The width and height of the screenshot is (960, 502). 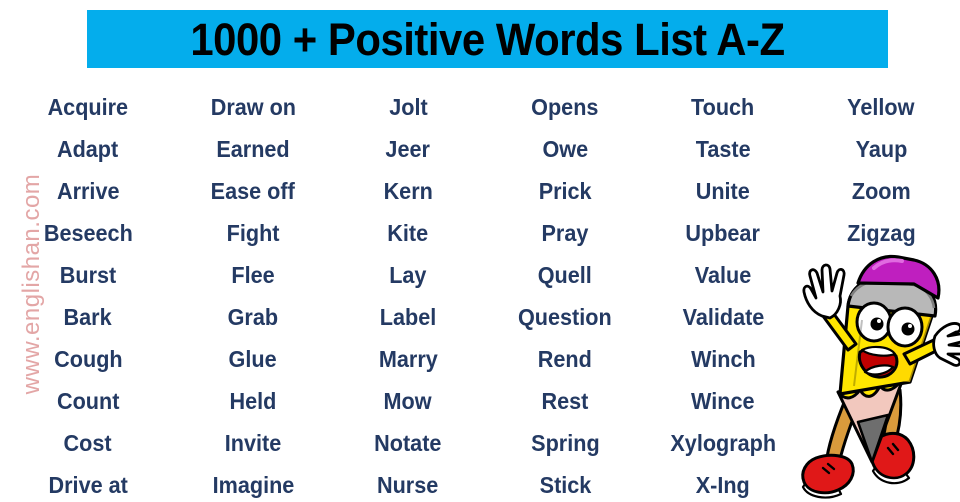 I want to click on word-item: Jolt, so click(x=408, y=107).